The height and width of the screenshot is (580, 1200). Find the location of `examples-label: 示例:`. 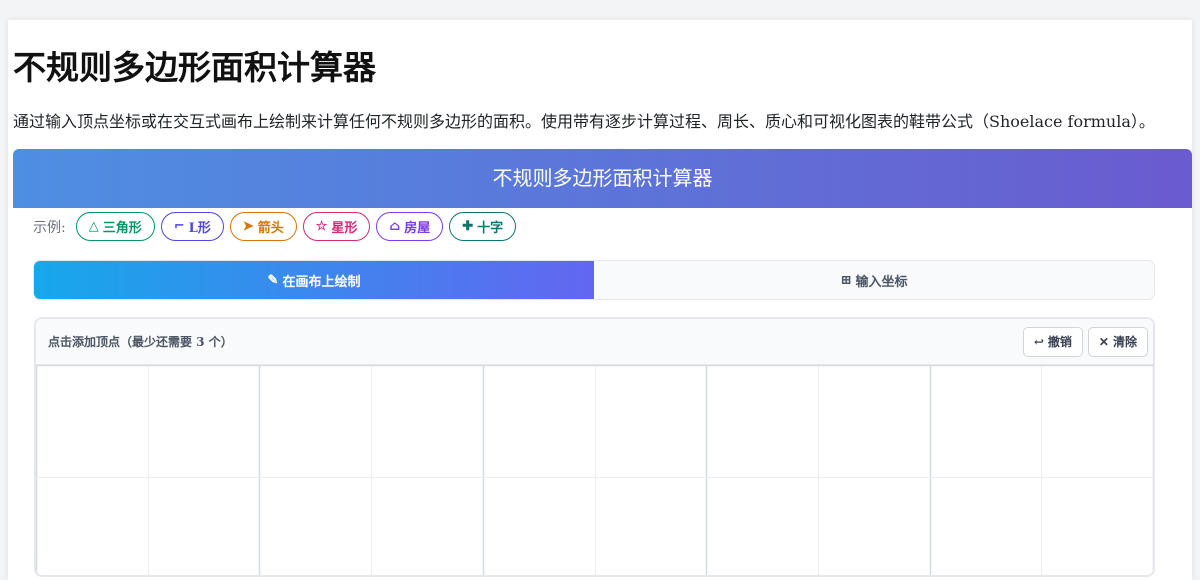

examples-label: 示例: is located at coordinates (49, 227).